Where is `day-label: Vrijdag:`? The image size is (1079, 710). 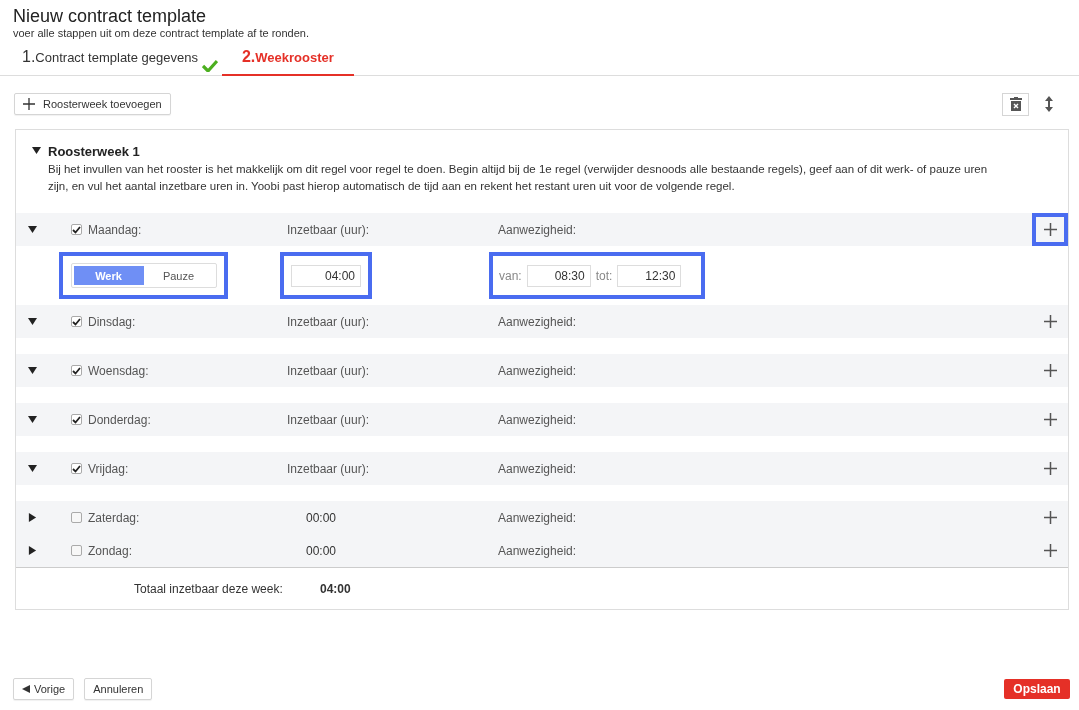 day-label: Vrijdag: is located at coordinates (109, 468).